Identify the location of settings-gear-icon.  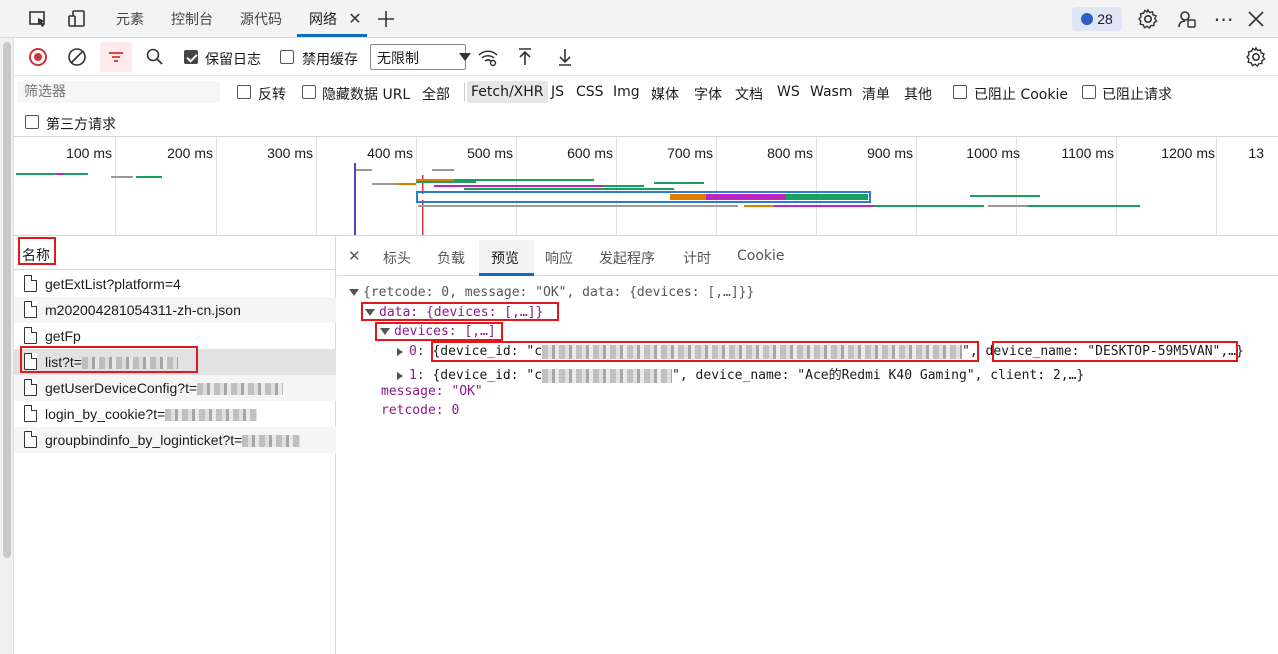
(1148, 19).